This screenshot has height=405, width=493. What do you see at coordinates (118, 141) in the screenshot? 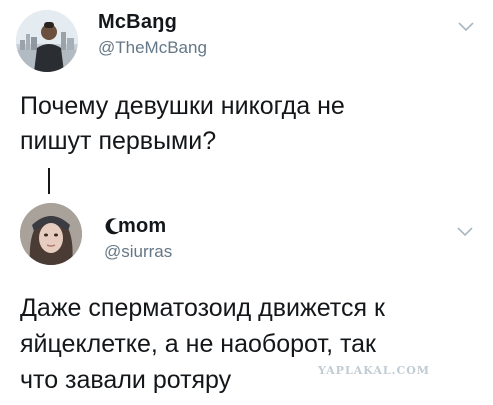
I see `tweet-text-line: пишут первыми?` at bounding box center [118, 141].